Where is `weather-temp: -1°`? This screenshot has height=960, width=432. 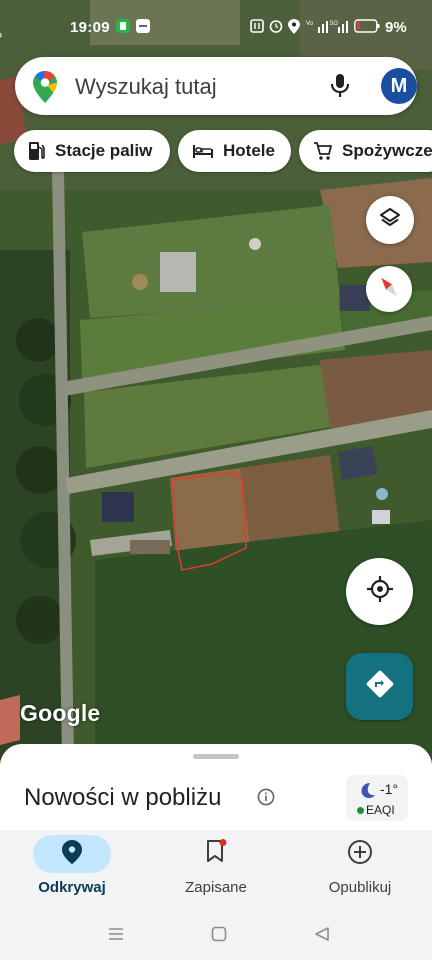
weather-temp: -1° is located at coordinates (389, 789).